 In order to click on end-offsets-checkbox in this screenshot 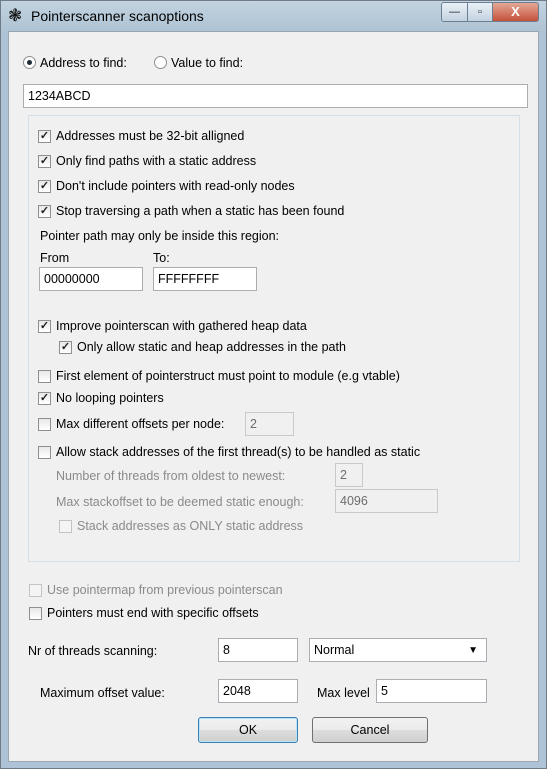, I will do `click(35, 613)`.